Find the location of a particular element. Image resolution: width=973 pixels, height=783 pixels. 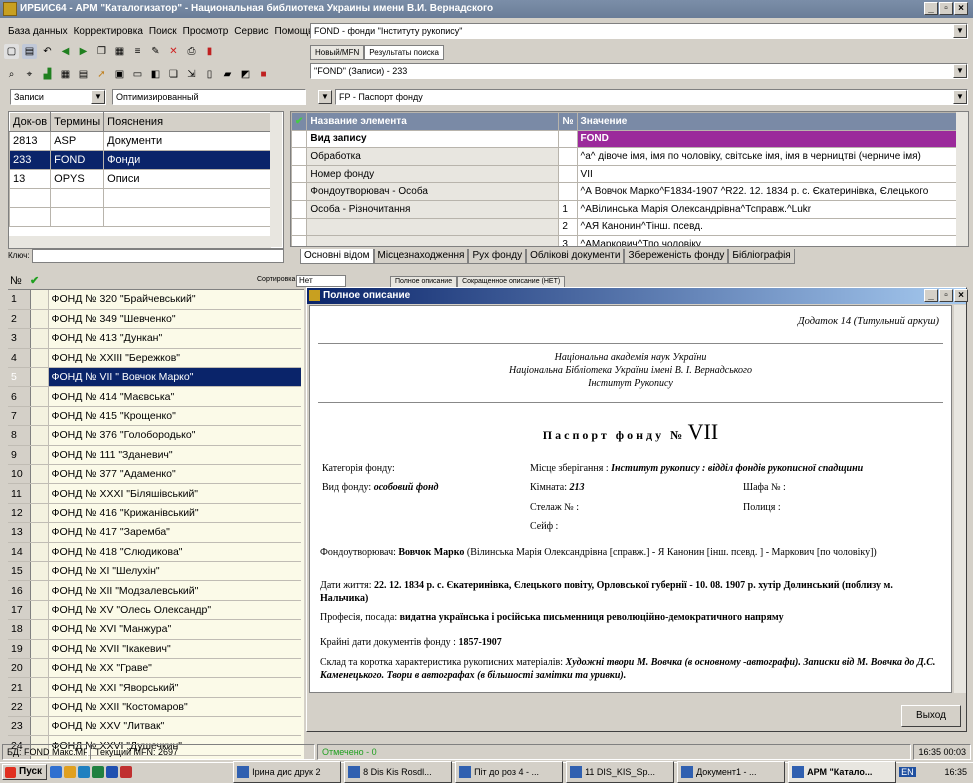

stop-icon: ■ is located at coordinates (263, 74).